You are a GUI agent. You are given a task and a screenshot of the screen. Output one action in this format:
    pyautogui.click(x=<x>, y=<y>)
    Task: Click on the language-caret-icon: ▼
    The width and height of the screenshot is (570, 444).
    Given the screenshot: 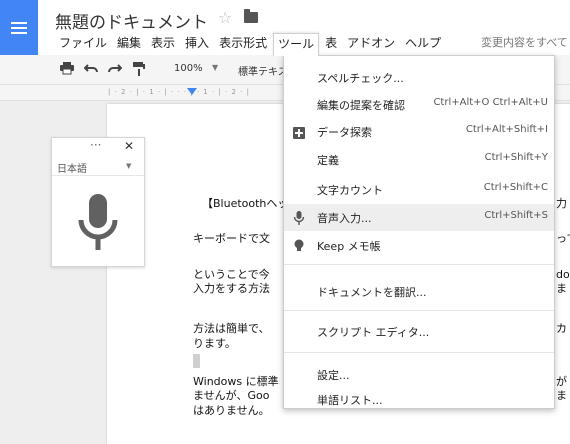 What is the action you would take?
    pyautogui.click(x=128, y=166)
    